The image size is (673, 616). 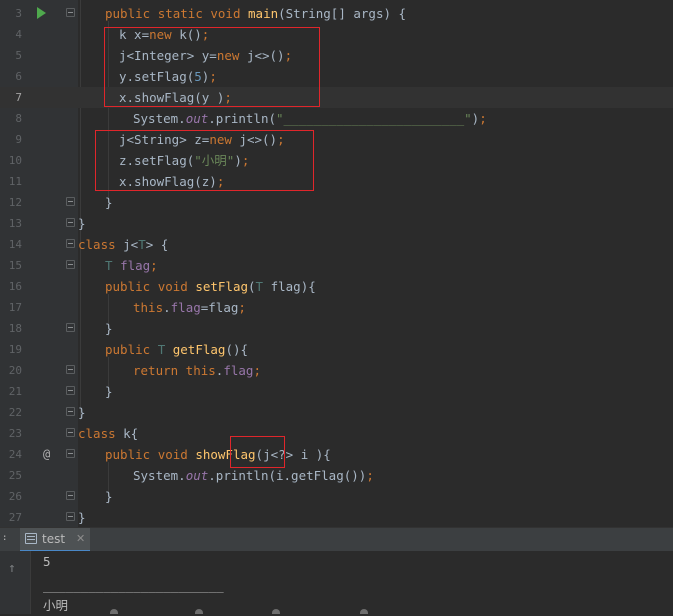 What do you see at coordinates (15, 433) in the screenshot?
I see `line-number: 23` at bounding box center [15, 433].